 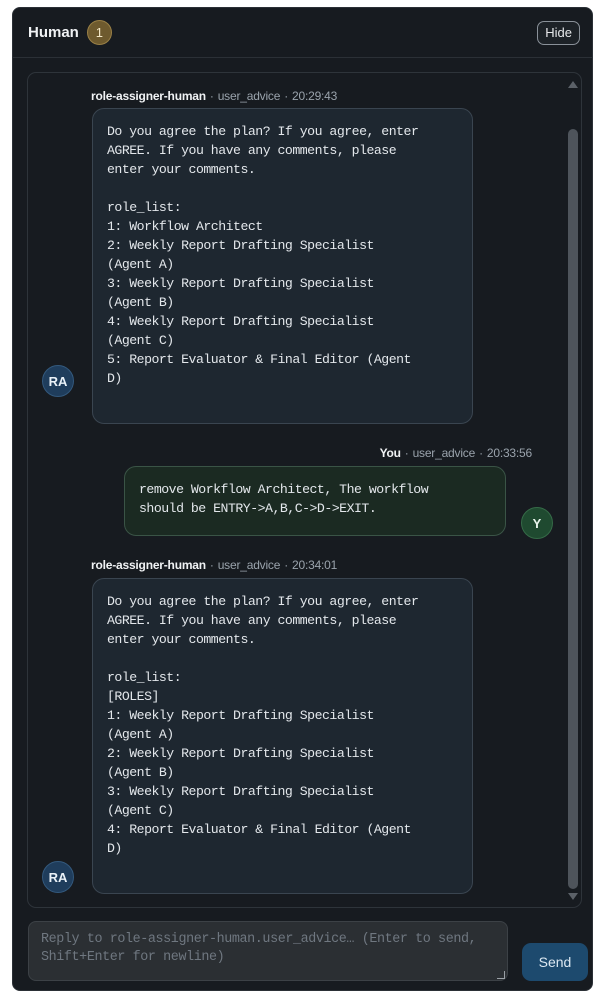 I want to click on message-time: 20:34:01, so click(x=315, y=565).